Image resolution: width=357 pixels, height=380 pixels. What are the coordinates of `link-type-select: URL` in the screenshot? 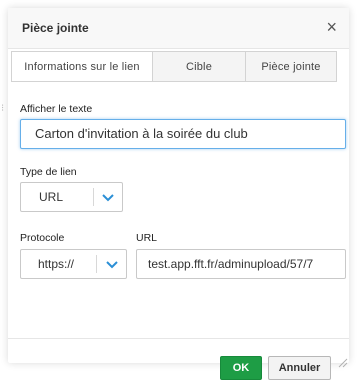 It's located at (71, 197).